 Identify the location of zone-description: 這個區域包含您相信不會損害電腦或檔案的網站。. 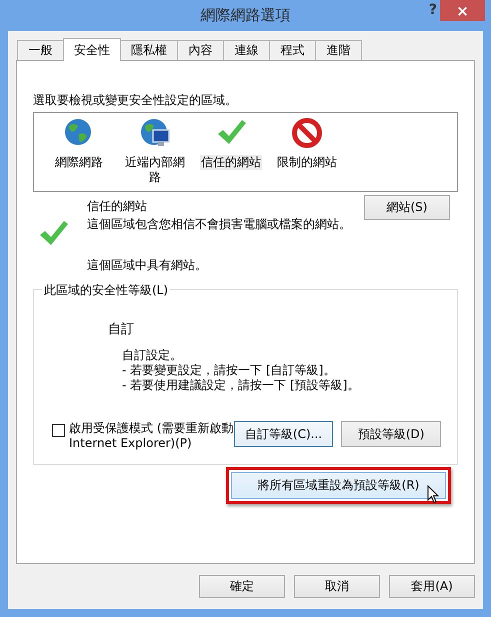
(219, 224).